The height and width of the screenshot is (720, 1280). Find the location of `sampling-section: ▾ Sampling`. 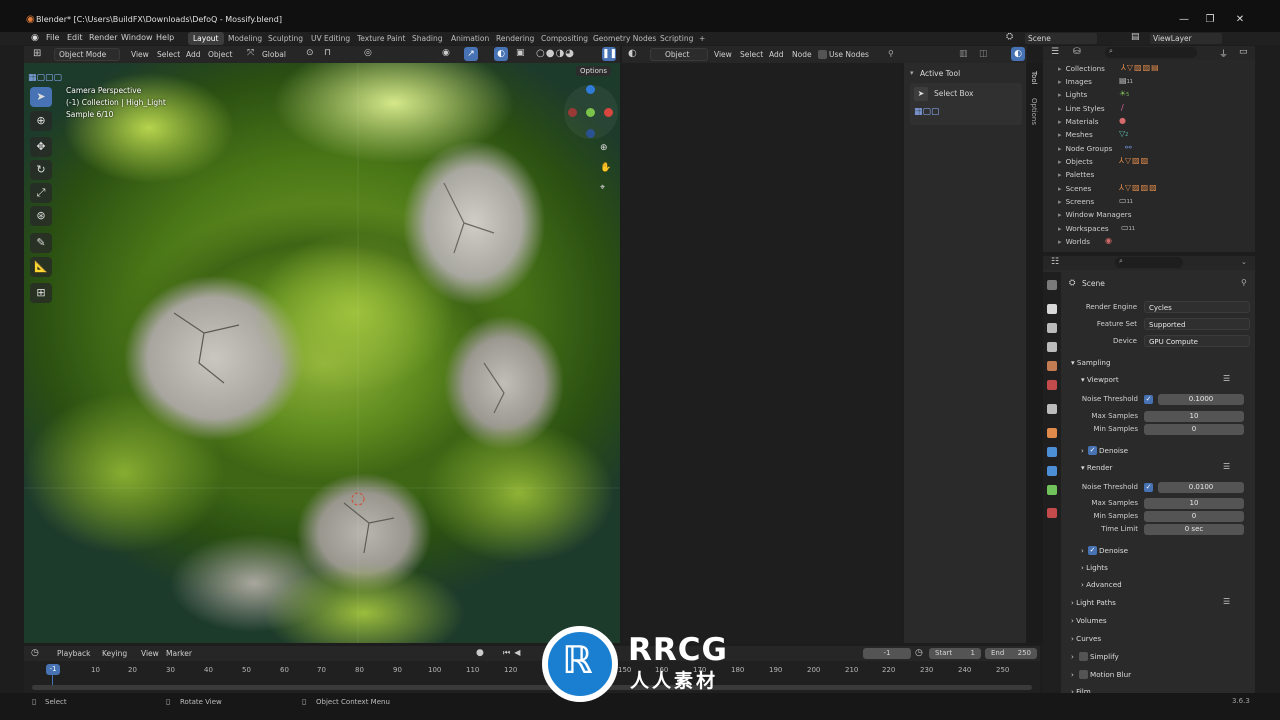

sampling-section: ▾ Sampling is located at coordinates (1091, 362).